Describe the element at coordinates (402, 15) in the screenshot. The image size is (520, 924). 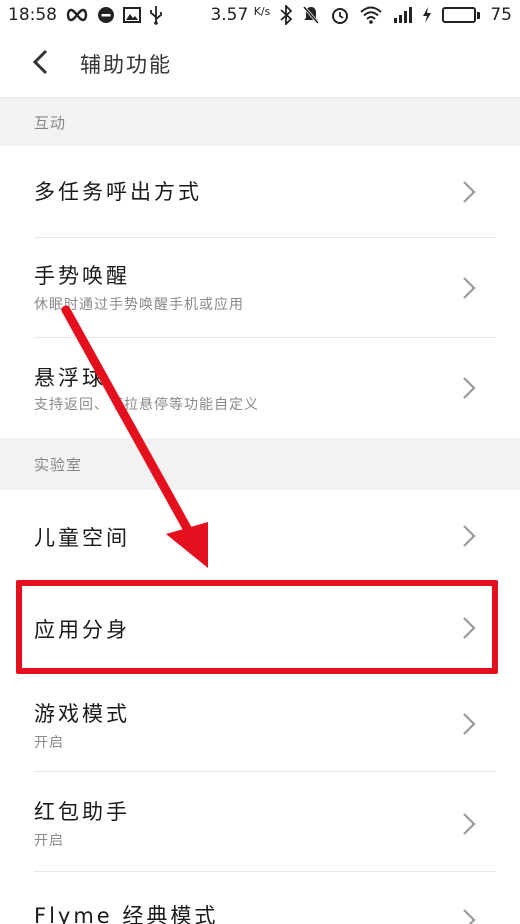
I see `signal-4g-icon` at that location.